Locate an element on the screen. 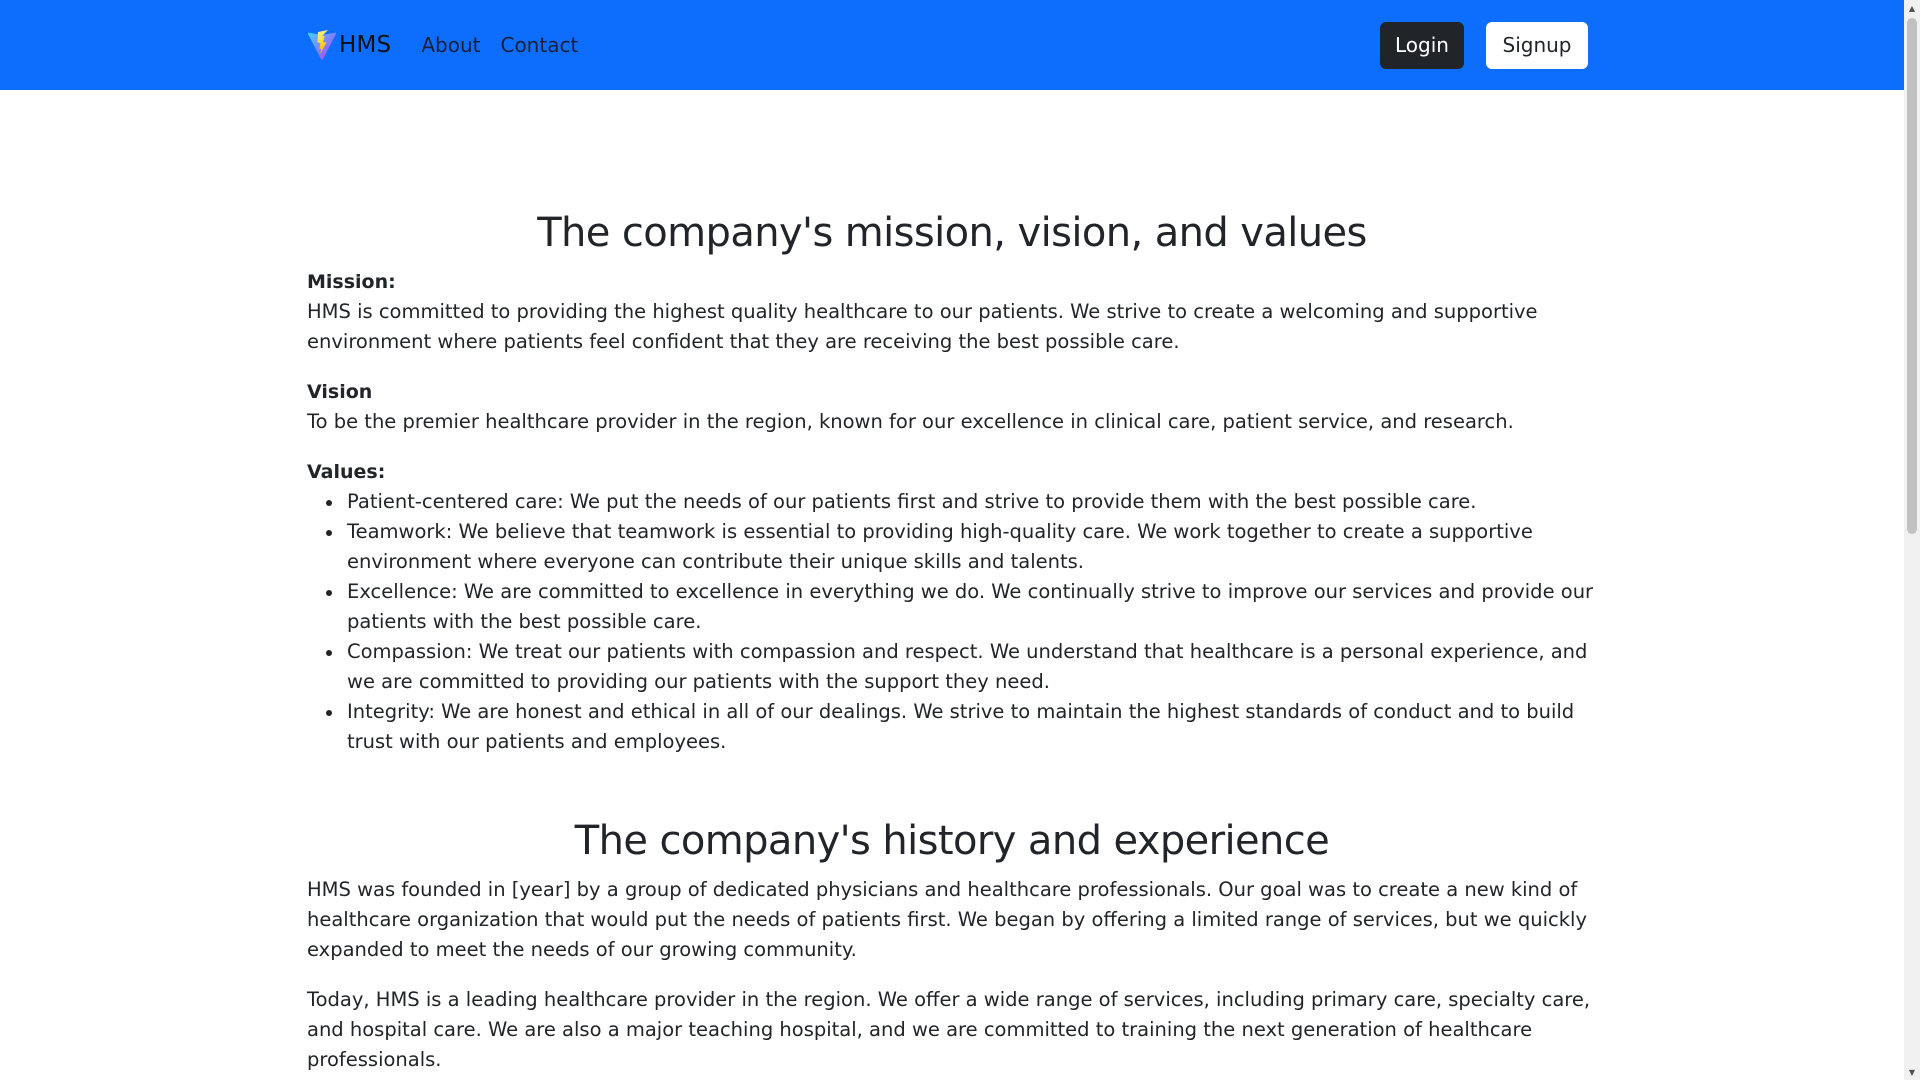 The height and width of the screenshot is (1080, 1920). nav-link-contact: Contact is located at coordinates (539, 45).